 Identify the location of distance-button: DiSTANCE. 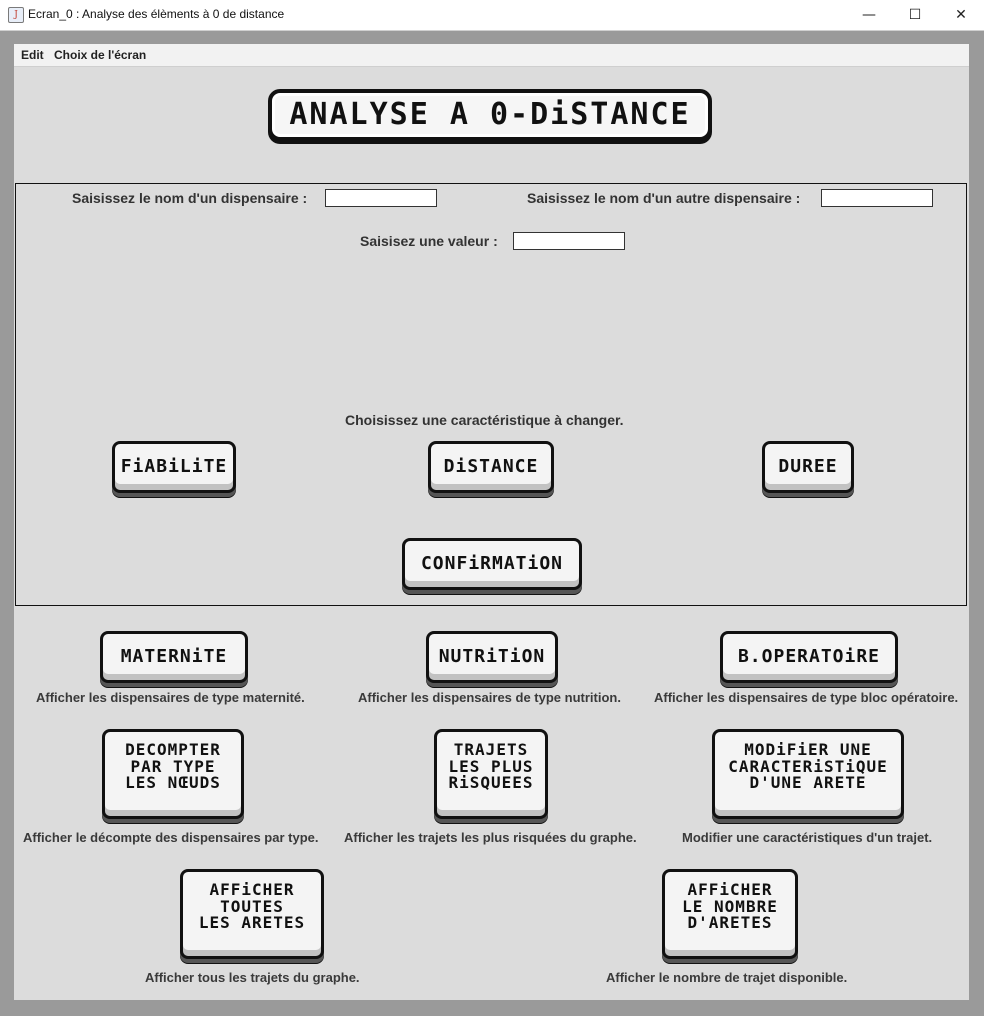
(491, 467).